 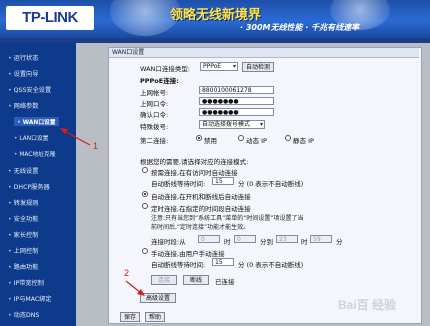 What do you see at coordinates (367, 305) in the screenshot?
I see `baidu-watermark: Bai百 经验` at bounding box center [367, 305].